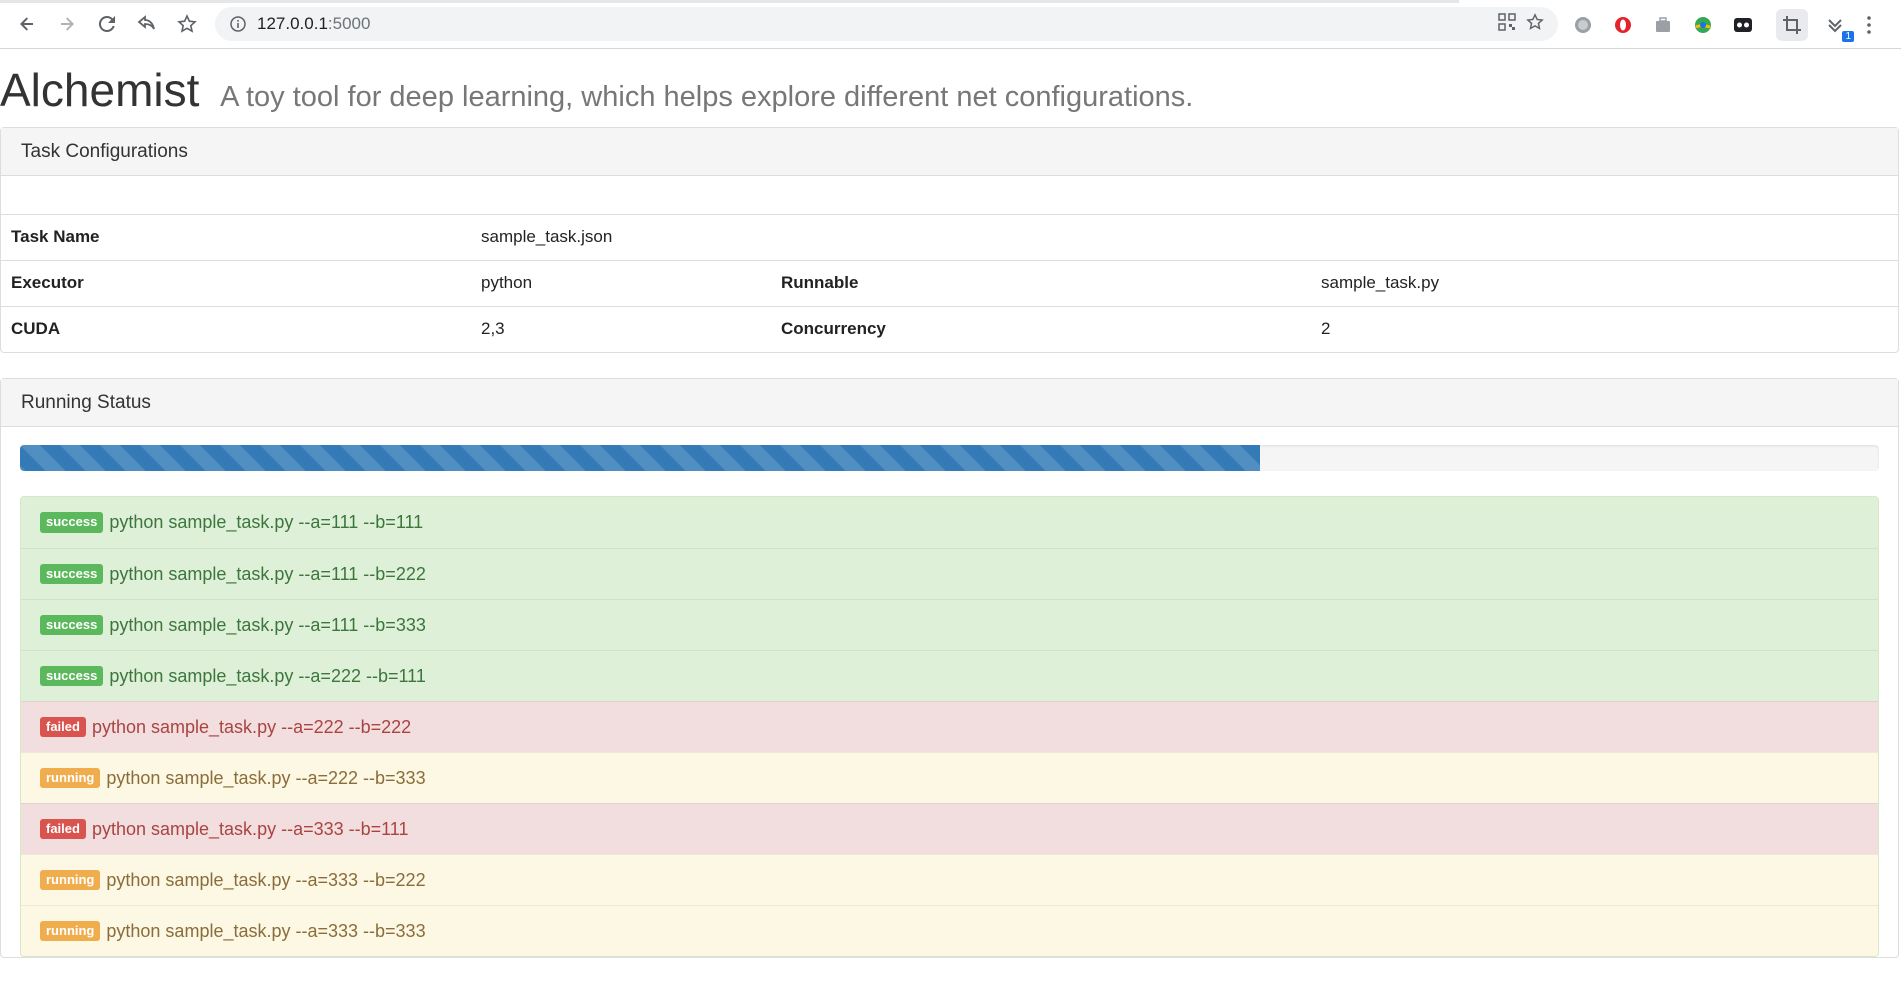 The image size is (1901, 985). Describe the element at coordinates (1507, 24) in the screenshot. I see `qr-code-icon` at that location.